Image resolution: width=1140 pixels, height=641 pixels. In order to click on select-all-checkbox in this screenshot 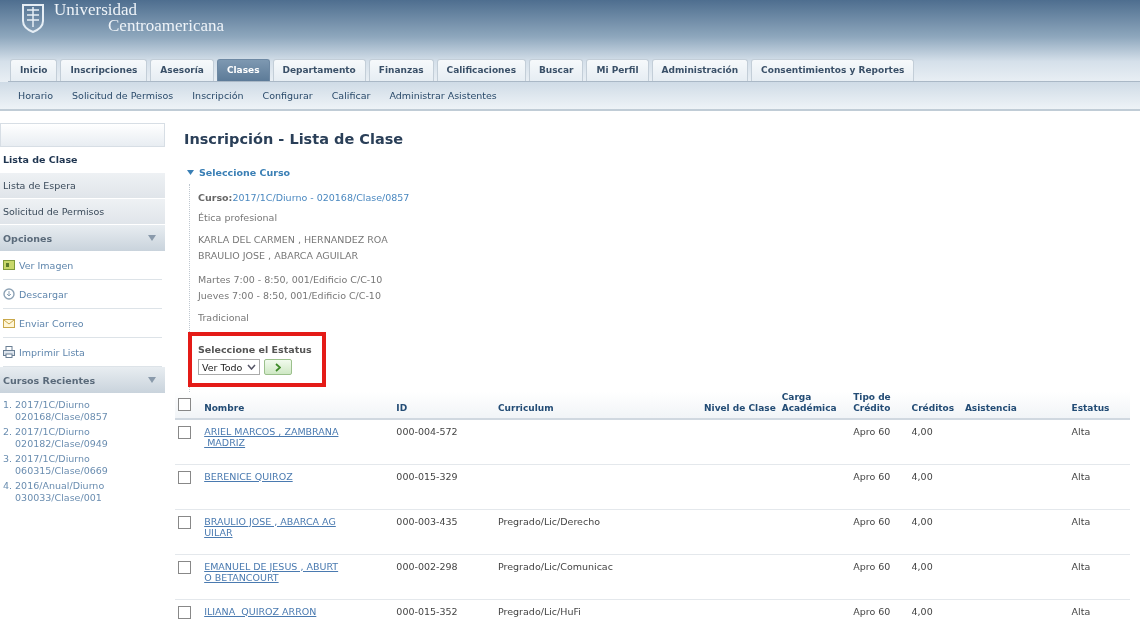, I will do `click(184, 404)`.